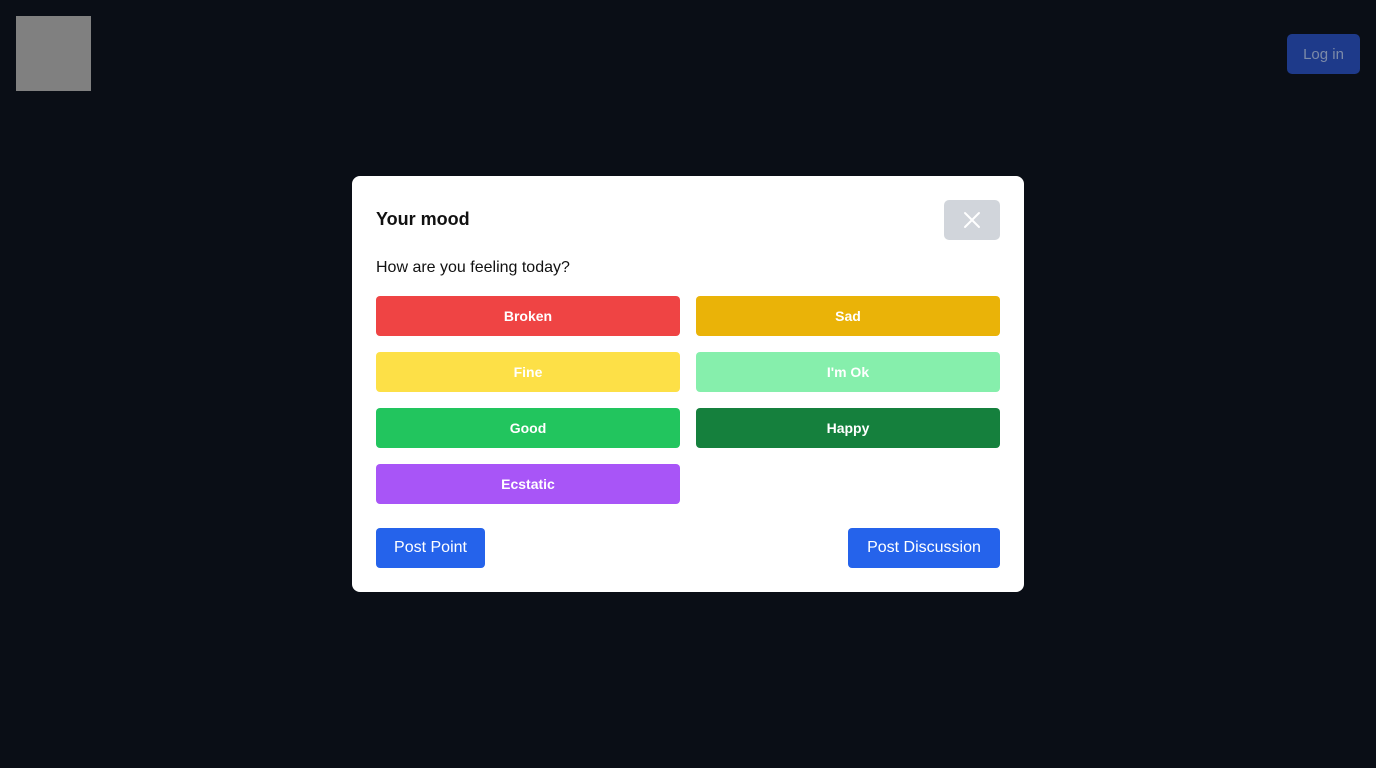 The image size is (1376, 768). I want to click on close-button, so click(972, 220).